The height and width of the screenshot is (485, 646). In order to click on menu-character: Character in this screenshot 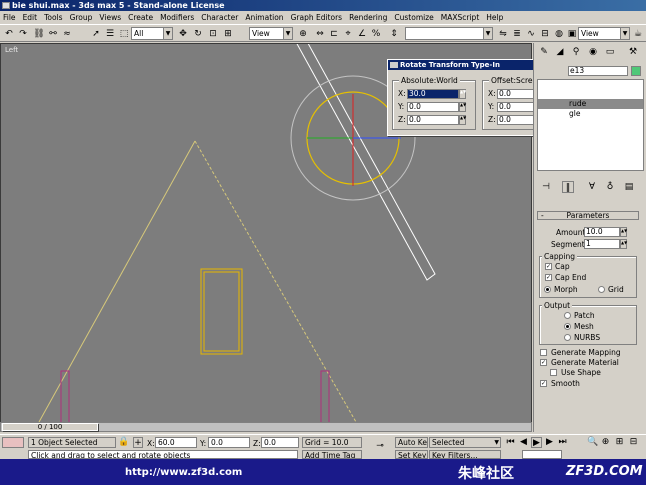, I will do `click(219, 17)`.